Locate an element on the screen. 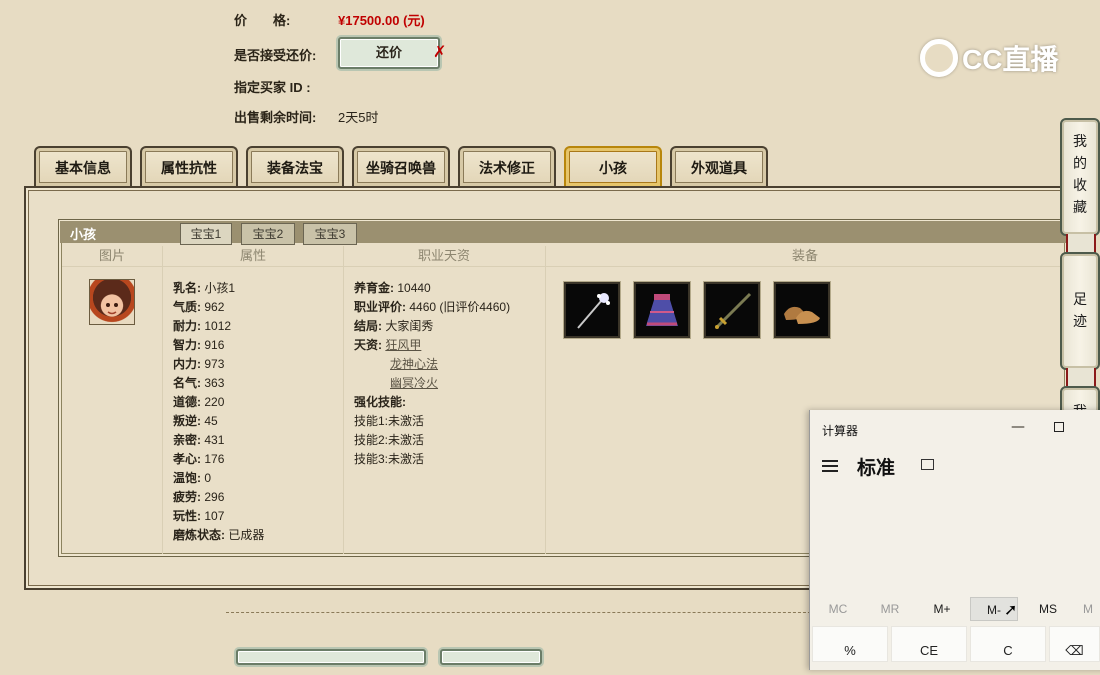 The width and height of the screenshot is (1100, 675). talent-link: 龙神心法 is located at coordinates (414, 363).